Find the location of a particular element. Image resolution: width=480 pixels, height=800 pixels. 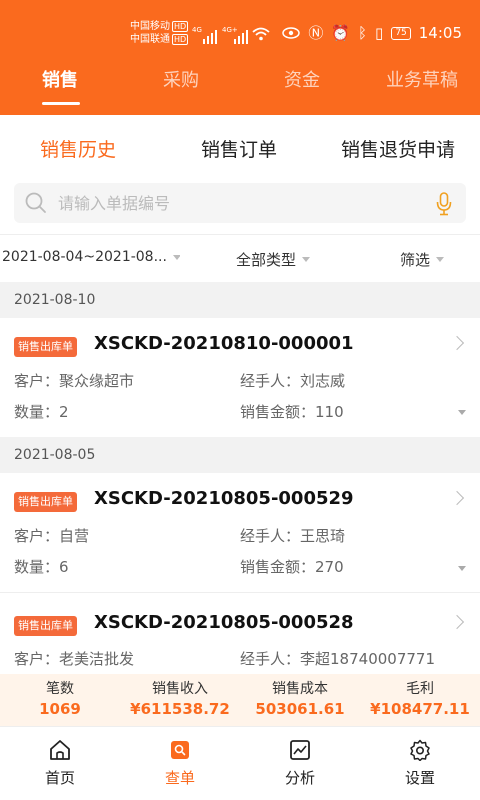

order-number: XSCKD-20210805-000529 is located at coordinates (224, 498).